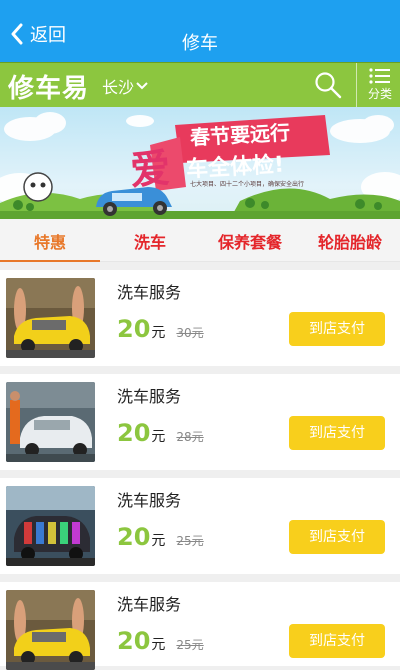 This screenshot has width=400, height=670. Describe the element at coordinates (190, 333) in the screenshot. I see `original-price: 30元` at that location.